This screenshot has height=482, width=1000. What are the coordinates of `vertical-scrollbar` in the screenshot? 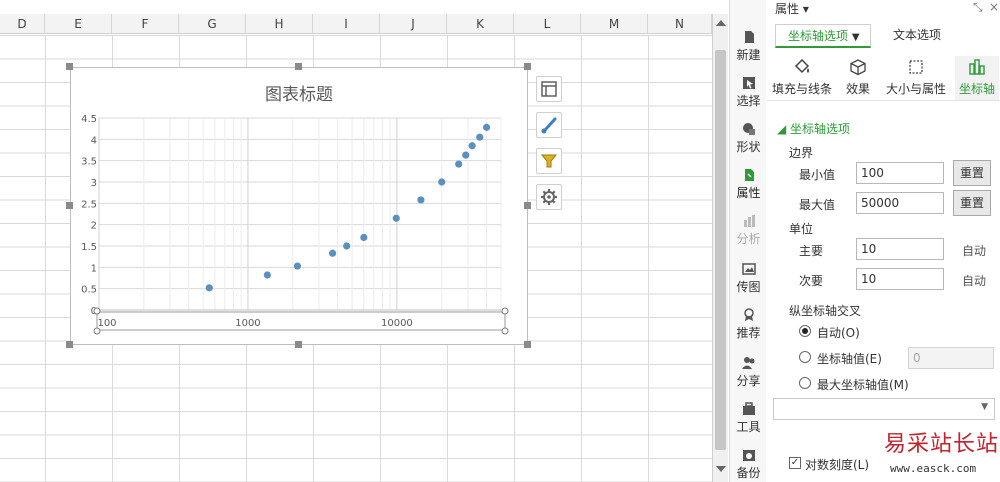 It's located at (720, 248).